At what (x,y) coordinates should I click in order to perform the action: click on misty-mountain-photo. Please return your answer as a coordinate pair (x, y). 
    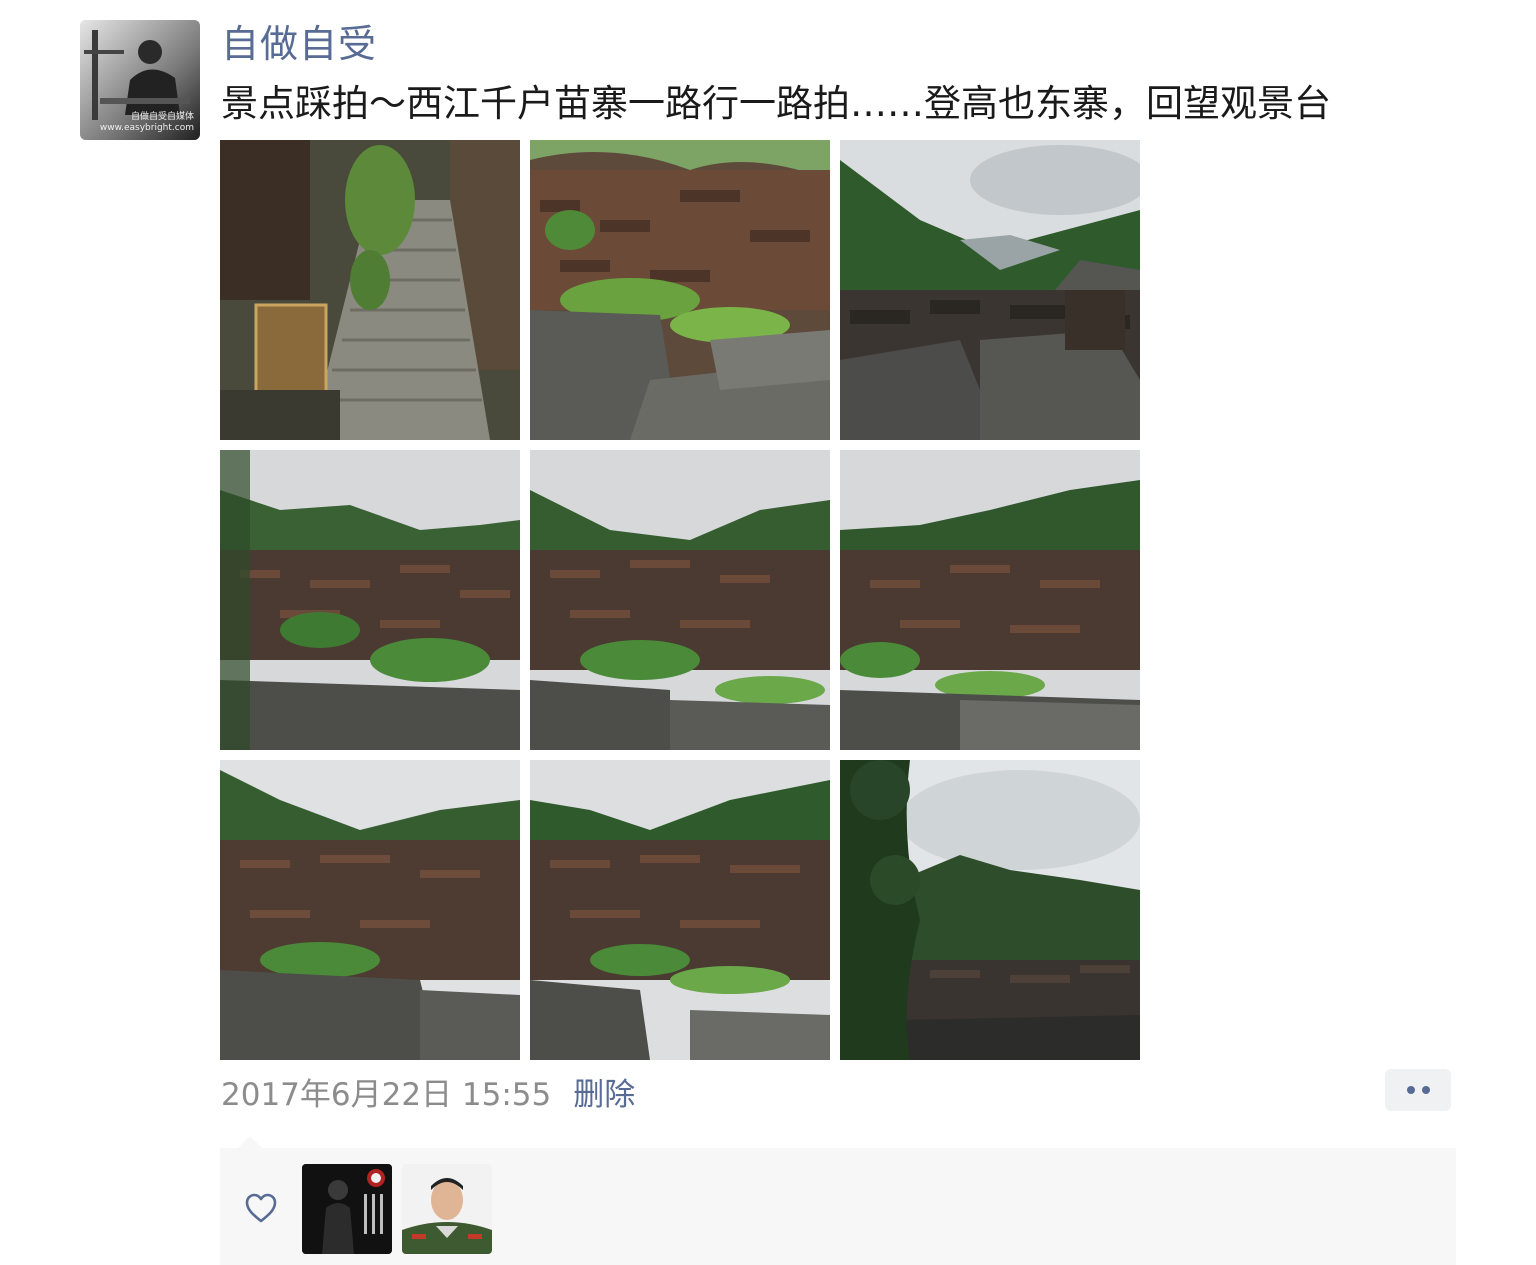
    Looking at the image, I should click on (990, 910).